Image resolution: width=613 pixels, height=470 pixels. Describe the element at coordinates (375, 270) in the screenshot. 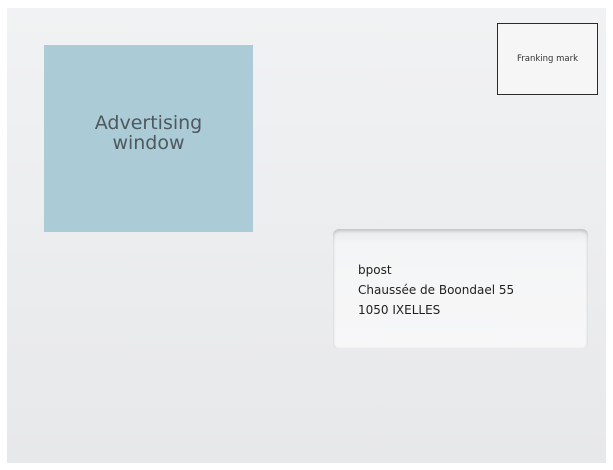

I see `address-line-name: bpost` at that location.